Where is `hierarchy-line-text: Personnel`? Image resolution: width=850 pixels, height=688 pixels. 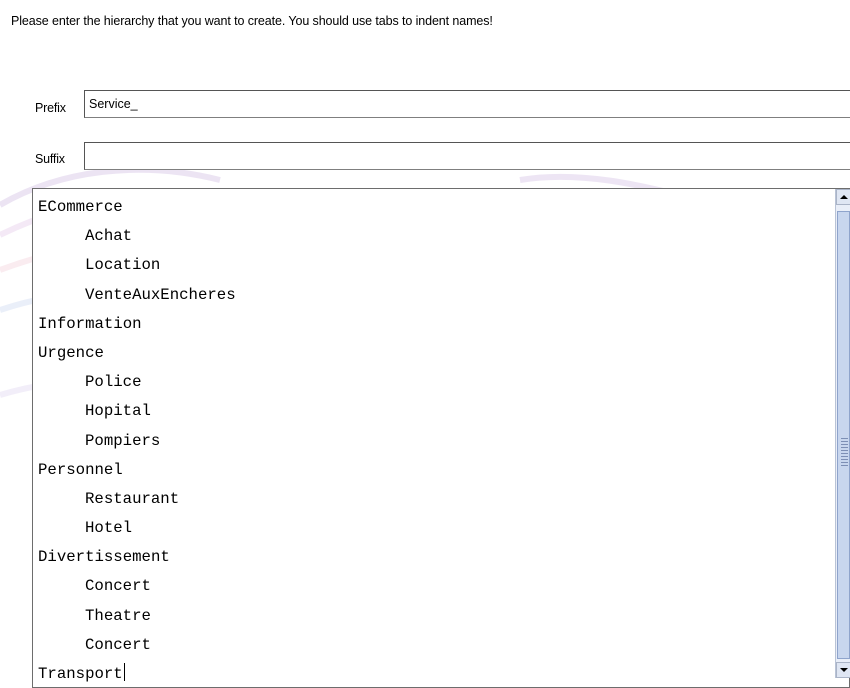
hierarchy-line-text: Personnel is located at coordinates (80, 469).